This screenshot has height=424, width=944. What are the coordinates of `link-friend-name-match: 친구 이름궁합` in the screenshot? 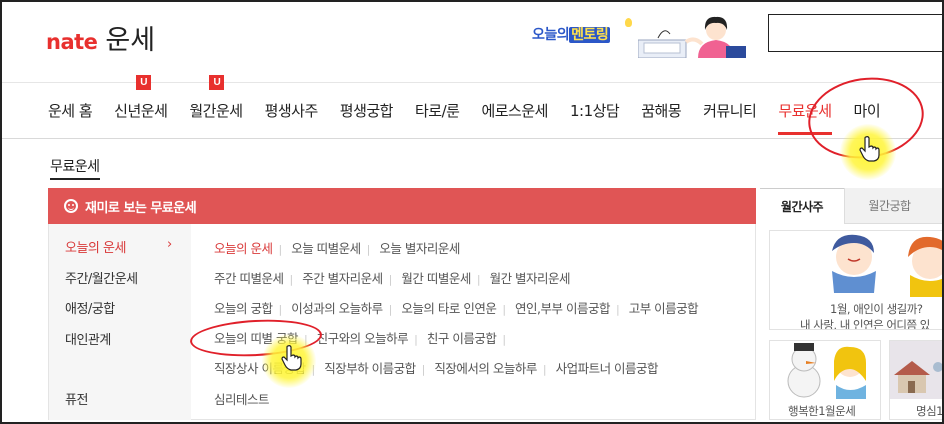 It's located at (462, 338).